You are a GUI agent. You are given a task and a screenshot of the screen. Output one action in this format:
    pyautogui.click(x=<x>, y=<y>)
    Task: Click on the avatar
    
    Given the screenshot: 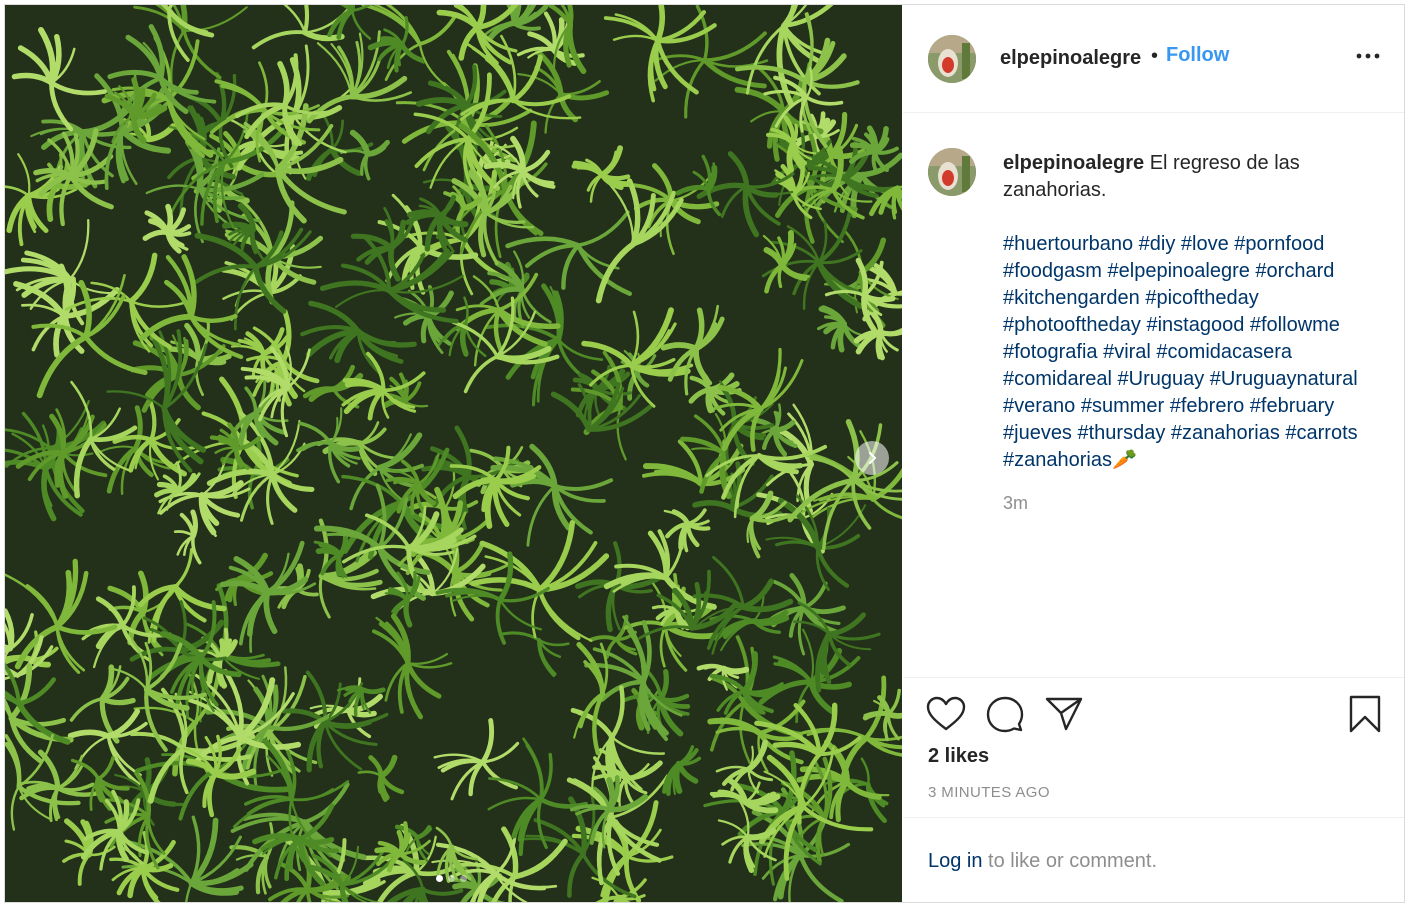 What is the action you would take?
    pyautogui.click(x=952, y=59)
    